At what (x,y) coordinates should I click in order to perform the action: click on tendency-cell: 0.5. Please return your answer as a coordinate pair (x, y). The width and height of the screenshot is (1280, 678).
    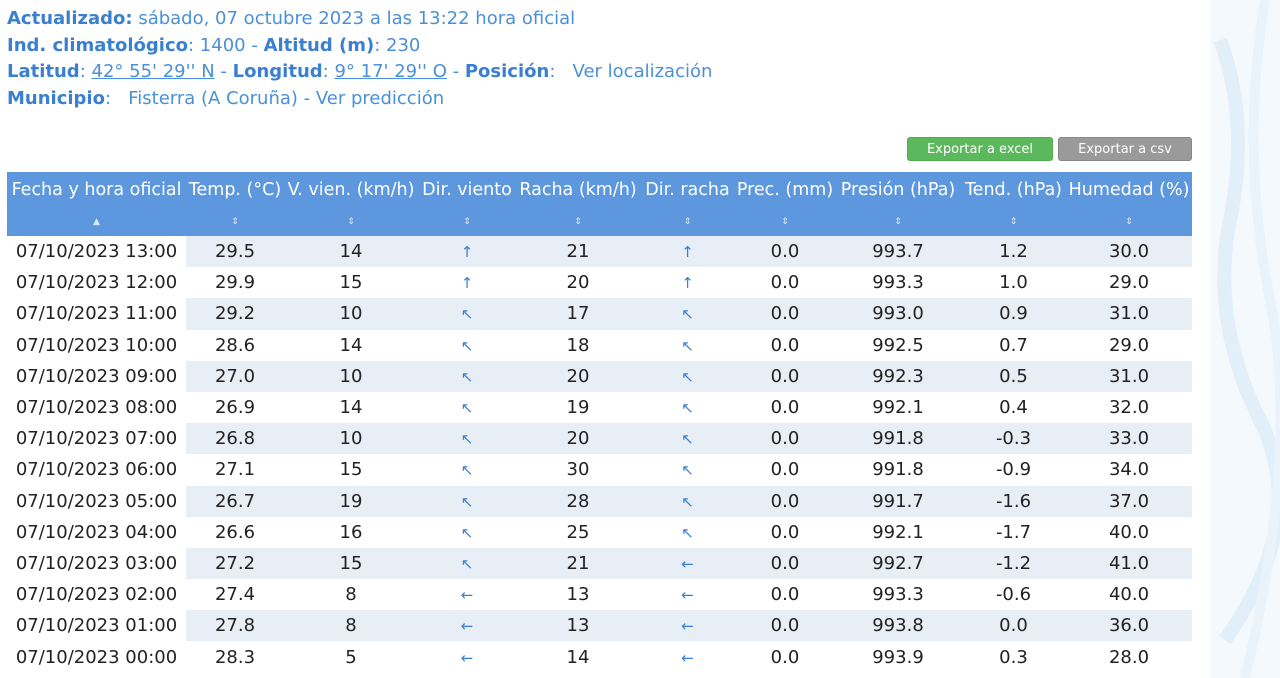
    Looking at the image, I should click on (1013, 376).